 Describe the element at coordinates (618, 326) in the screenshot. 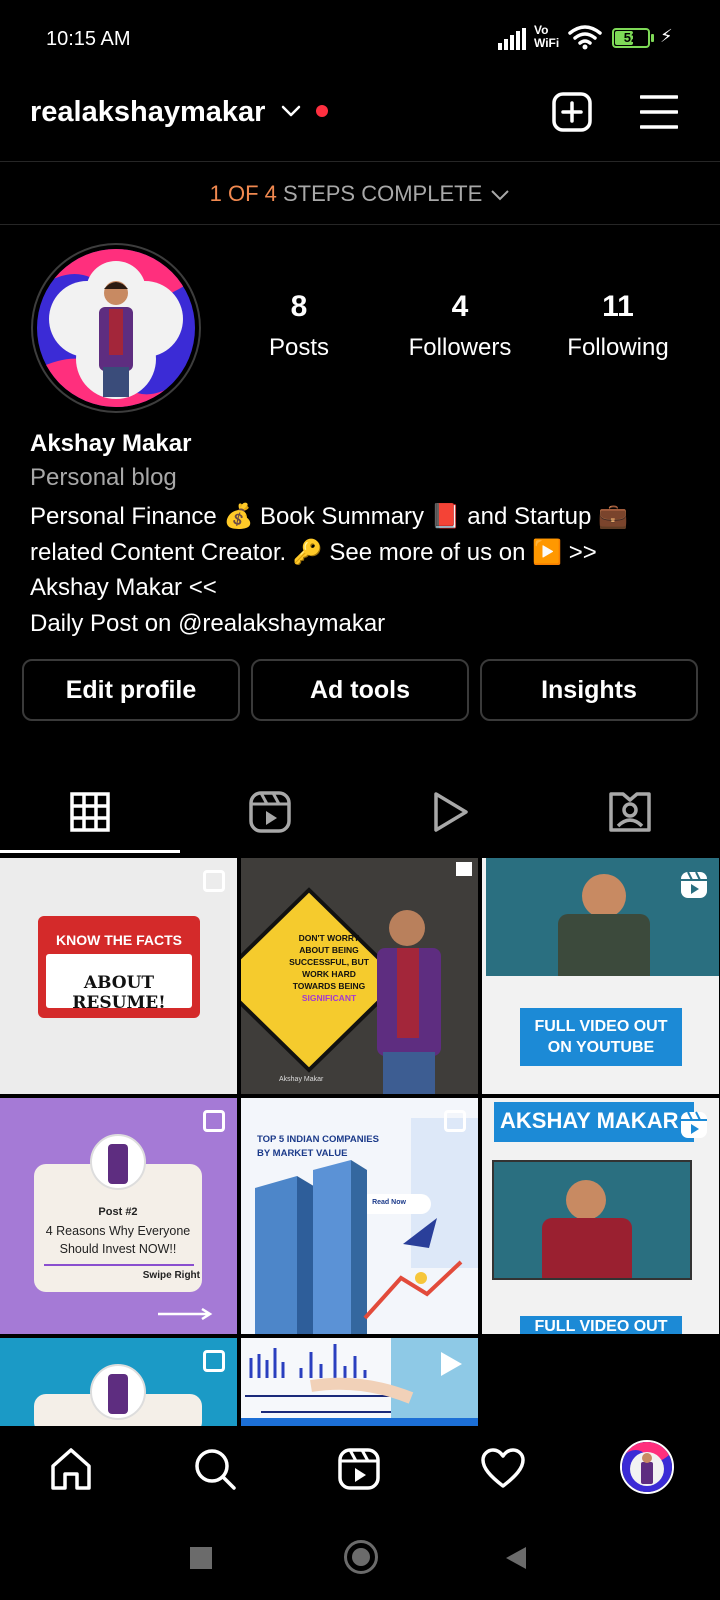

I see `following-stat: 11 Following` at that location.